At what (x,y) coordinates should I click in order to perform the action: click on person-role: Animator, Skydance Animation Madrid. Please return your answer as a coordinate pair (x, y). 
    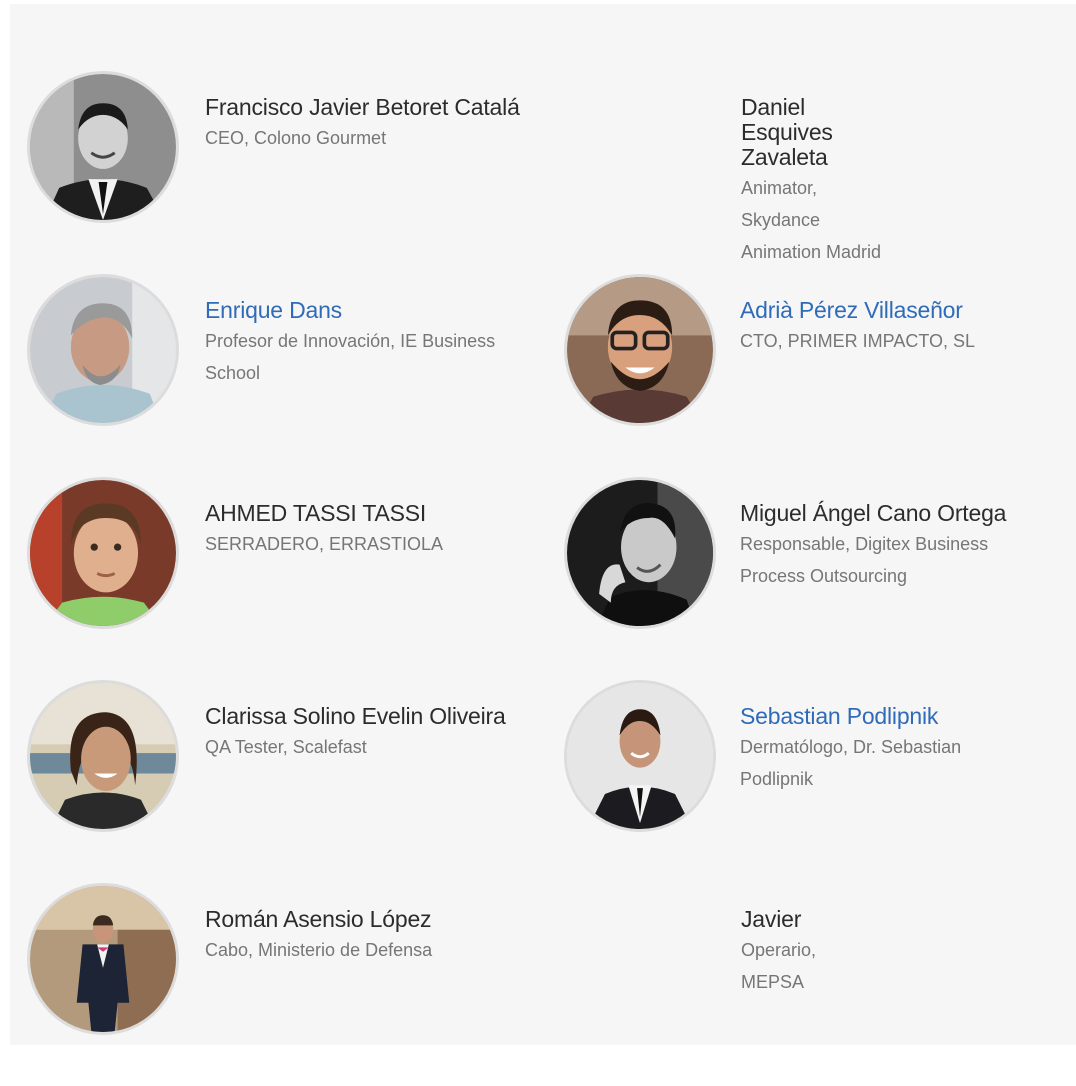
    Looking at the image, I should click on (811, 220).